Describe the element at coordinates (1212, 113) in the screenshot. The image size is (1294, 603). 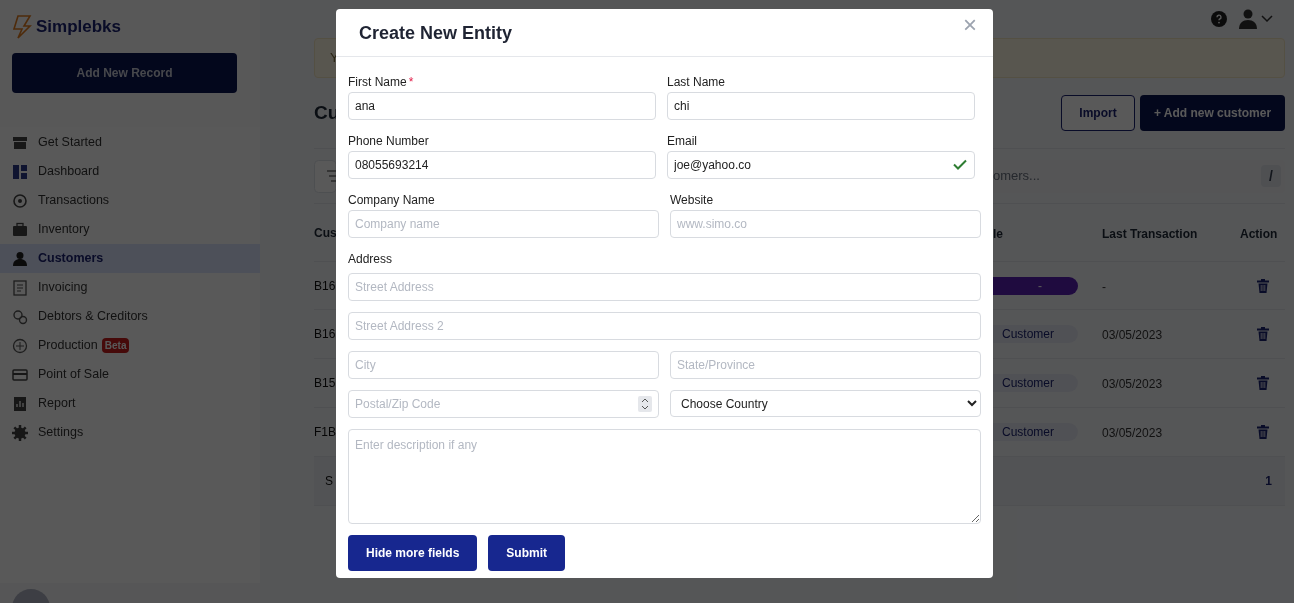
I see `add-customer-button: + Add new customer` at that location.